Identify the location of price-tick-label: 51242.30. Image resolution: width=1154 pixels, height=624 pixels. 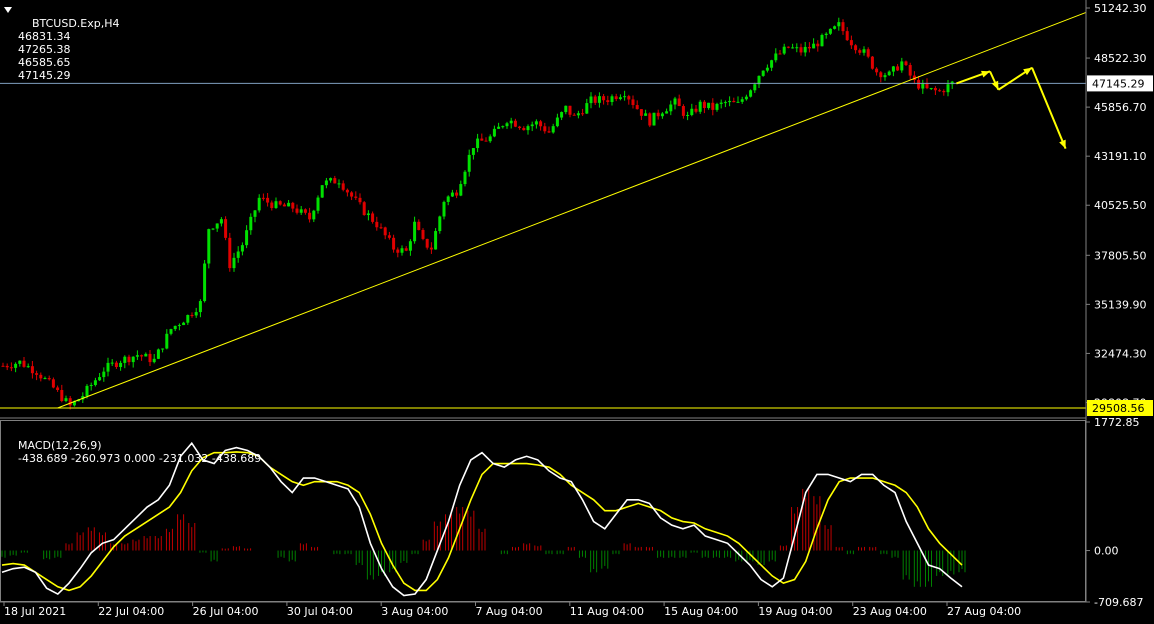
(1120, 8).